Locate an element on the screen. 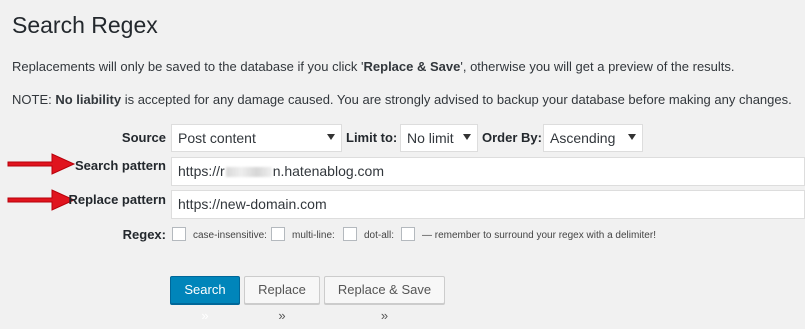  search-pattern-value-suffix: n.hatenablog.com is located at coordinates (328, 171).